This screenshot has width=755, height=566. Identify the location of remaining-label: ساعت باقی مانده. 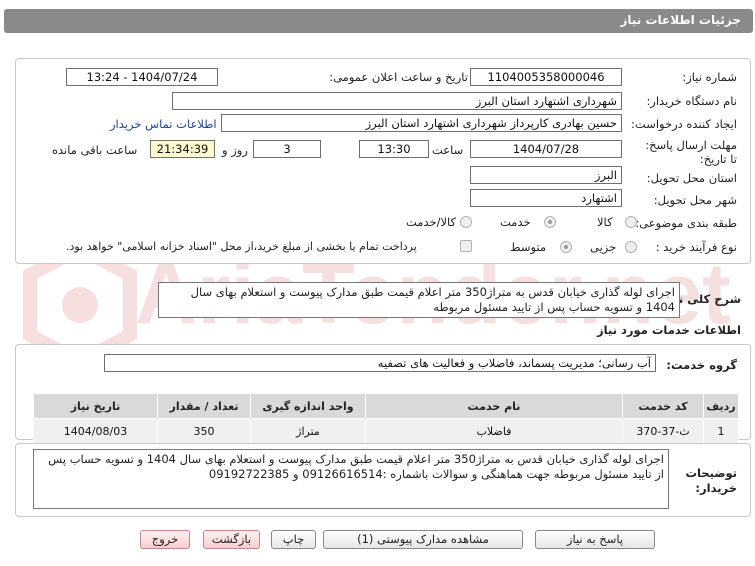
(95, 150).